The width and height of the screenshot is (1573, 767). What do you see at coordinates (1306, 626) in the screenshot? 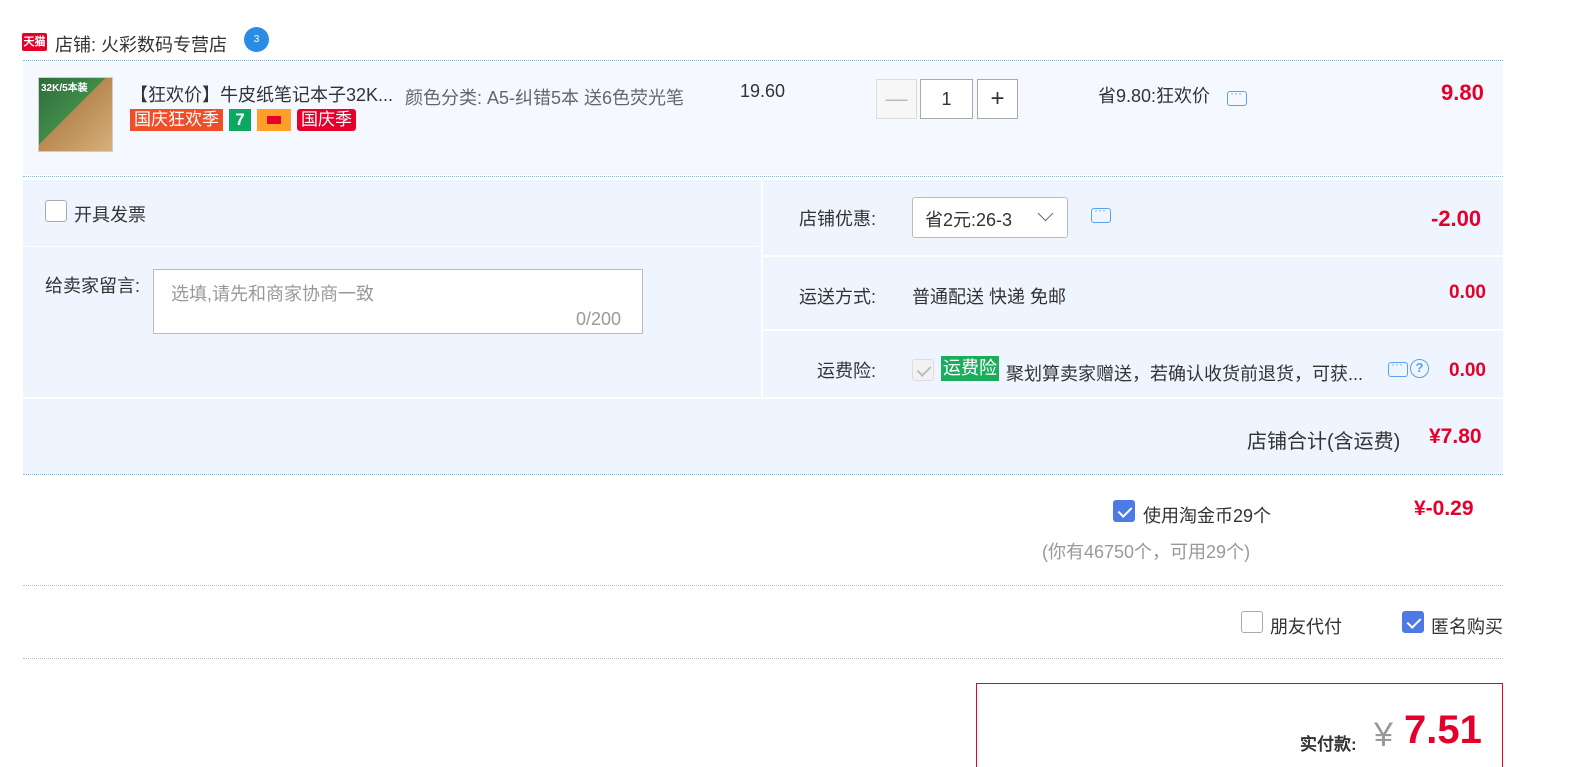
I see `friend-pay-label: 朋友代付` at bounding box center [1306, 626].